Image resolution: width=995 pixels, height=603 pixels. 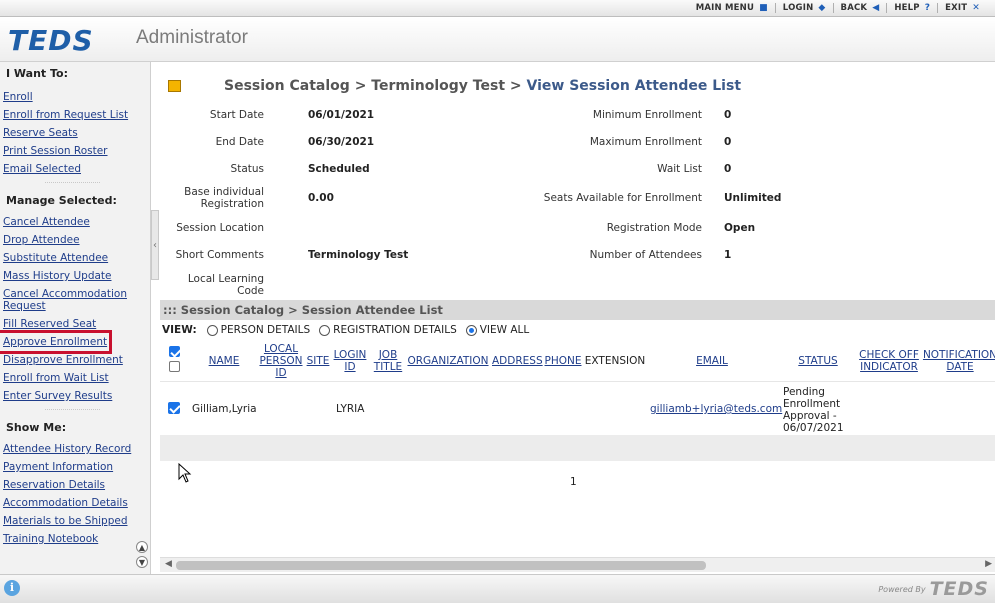 I want to click on base-registration-label: Base individual Registration, so click(x=224, y=198).